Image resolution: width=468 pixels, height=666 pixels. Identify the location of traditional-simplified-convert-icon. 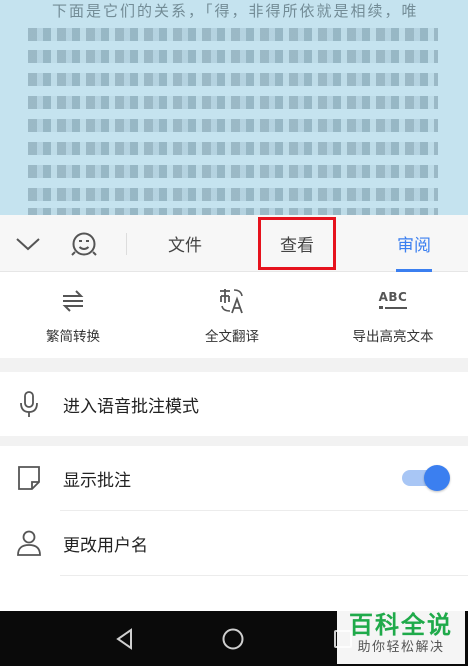
(73, 301).